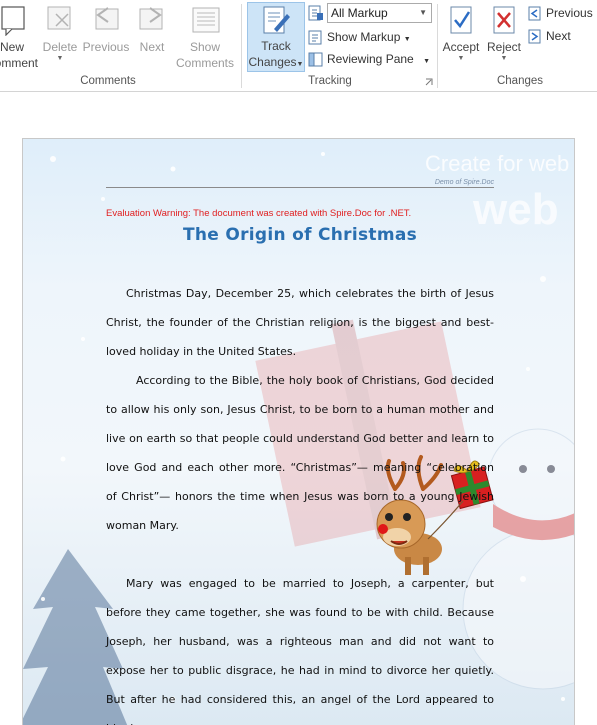 The image size is (597, 725). What do you see at coordinates (315, 59) in the screenshot?
I see `reviewing-pane-icon` at bounding box center [315, 59].